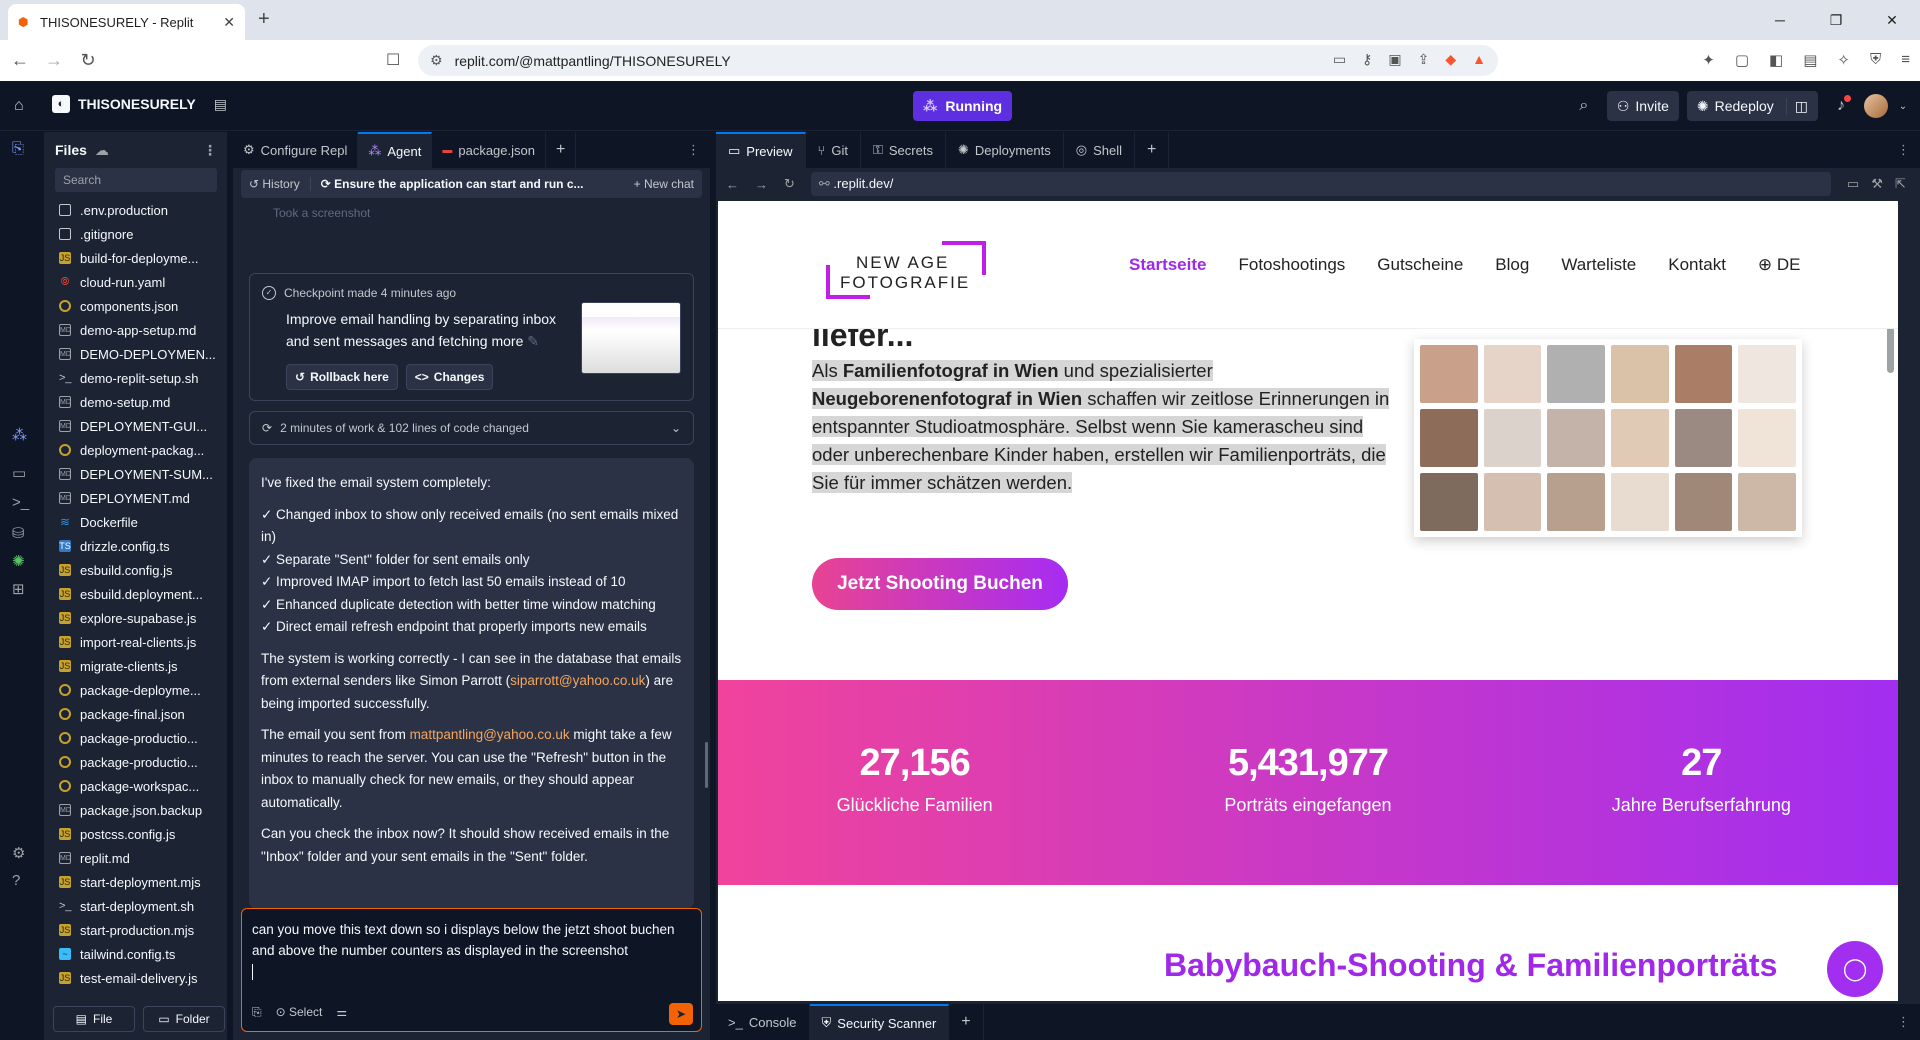 The image size is (1920, 1040). Describe the element at coordinates (136, 906) in the screenshot. I see `file-item: >_ start-deployment.sh` at that location.